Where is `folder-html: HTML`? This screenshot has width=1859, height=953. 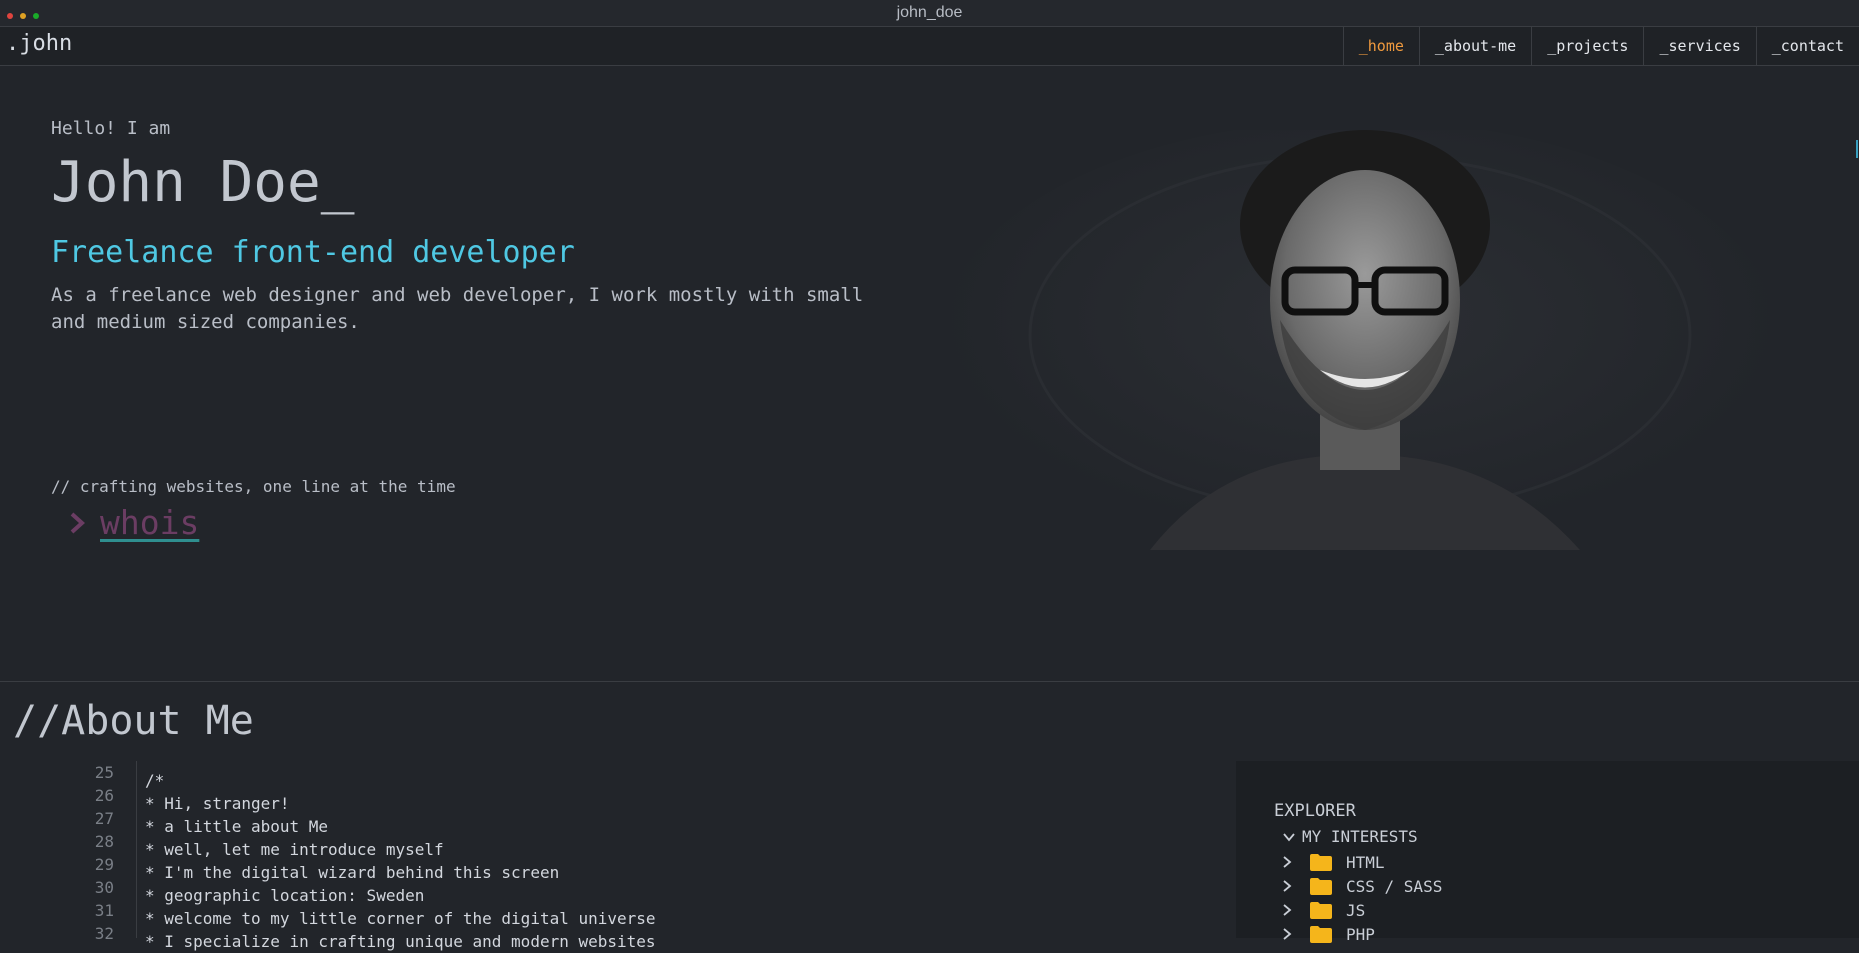 folder-html: HTML is located at coordinates (1361, 862).